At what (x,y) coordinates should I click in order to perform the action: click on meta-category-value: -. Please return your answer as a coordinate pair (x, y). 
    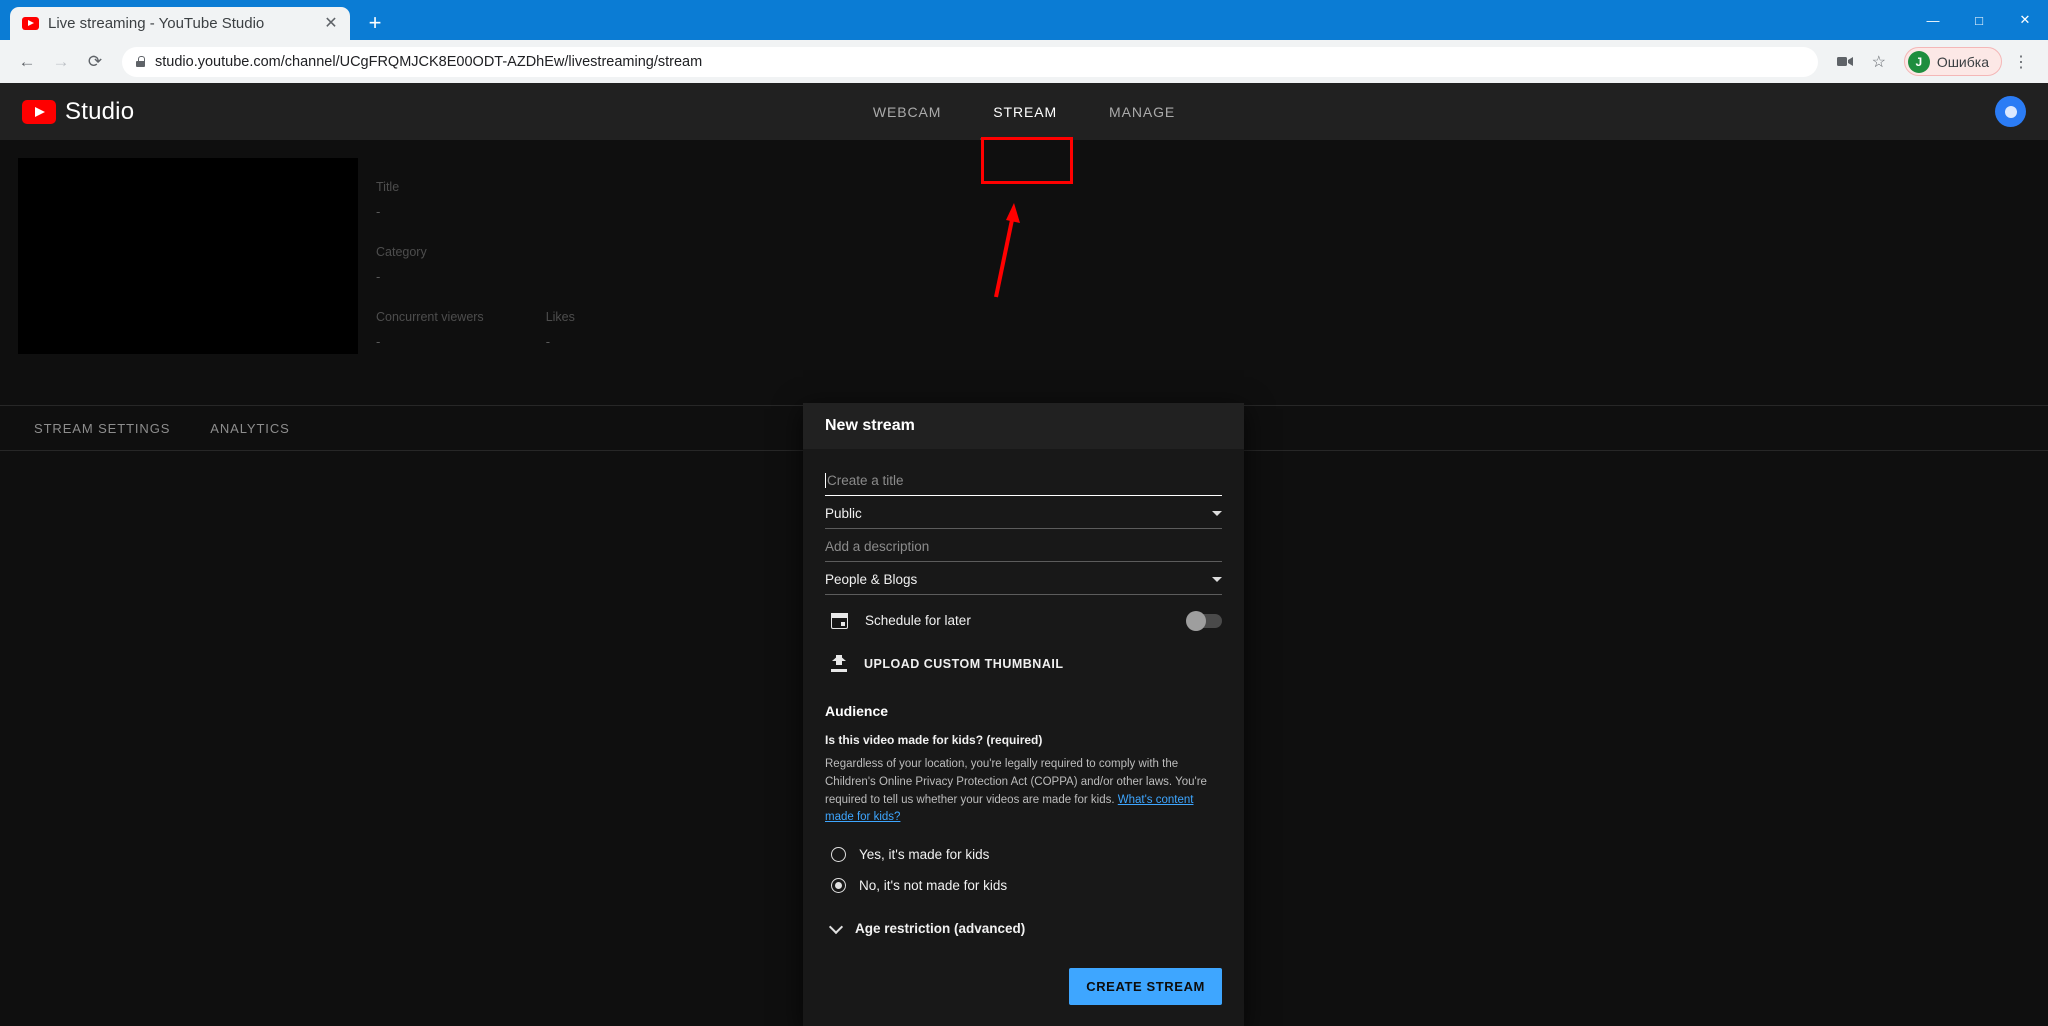
    Looking at the image, I should click on (378, 276).